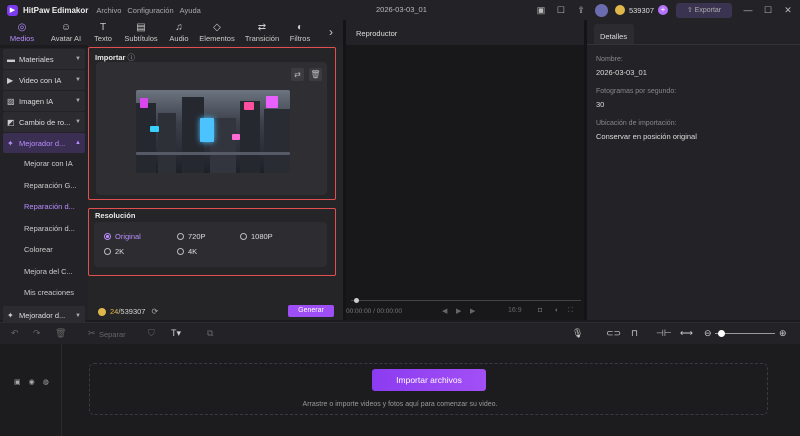 The width and height of the screenshot is (800, 436). What do you see at coordinates (577, 333) in the screenshot?
I see `microphone-icon: 🎙` at bounding box center [577, 333].